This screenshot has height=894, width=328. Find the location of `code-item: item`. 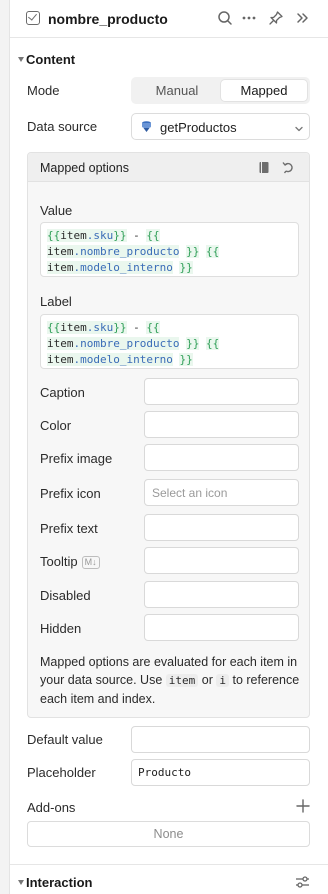

code-item: item is located at coordinates (182, 680).